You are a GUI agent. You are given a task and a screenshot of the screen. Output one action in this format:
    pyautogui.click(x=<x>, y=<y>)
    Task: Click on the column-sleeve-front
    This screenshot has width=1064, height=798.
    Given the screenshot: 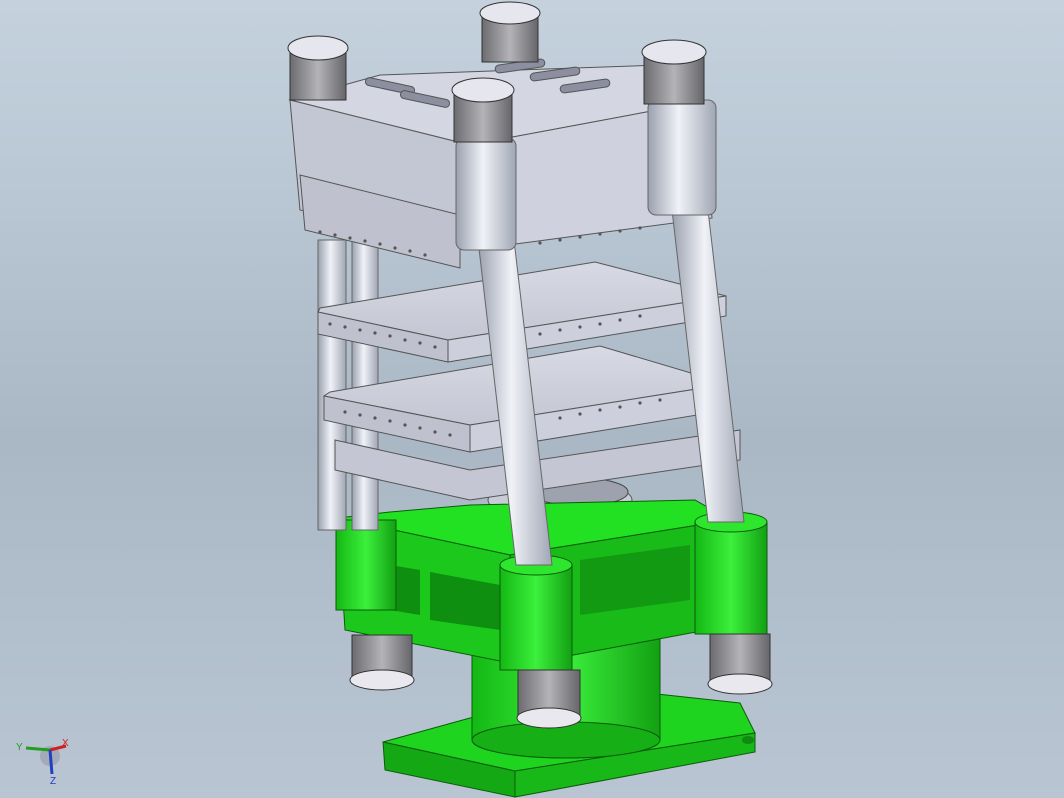 What is the action you would take?
    pyautogui.click(x=536, y=612)
    